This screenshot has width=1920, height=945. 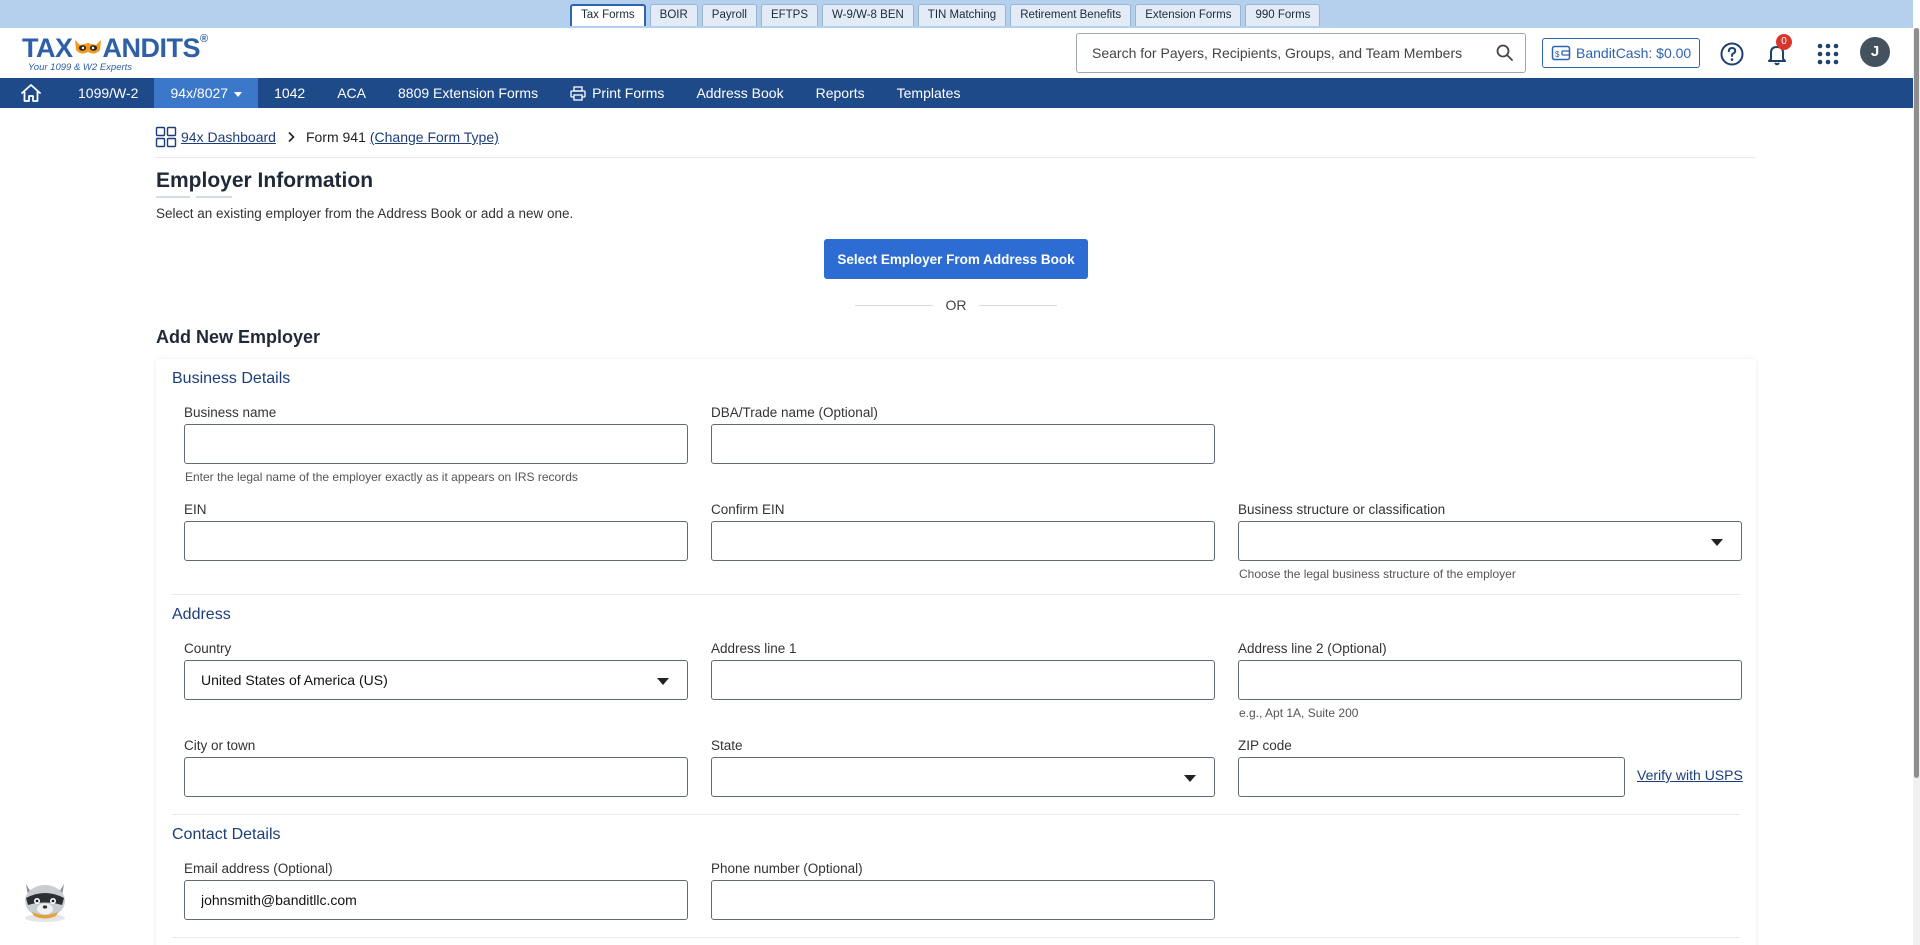 I want to click on nav-address-book: Address Book, so click(x=739, y=93).